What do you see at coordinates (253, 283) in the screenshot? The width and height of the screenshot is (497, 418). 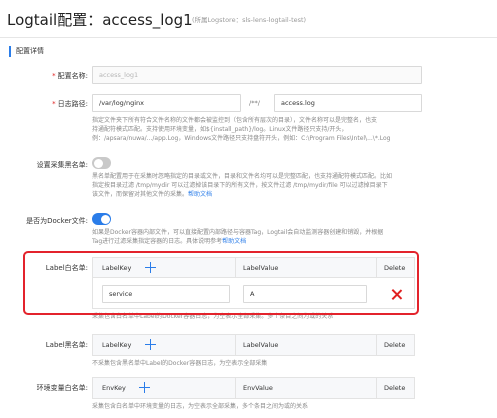 I see `label-whitelist-table: LabelKey LabelValue Delete service A` at bounding box center [253, 283].